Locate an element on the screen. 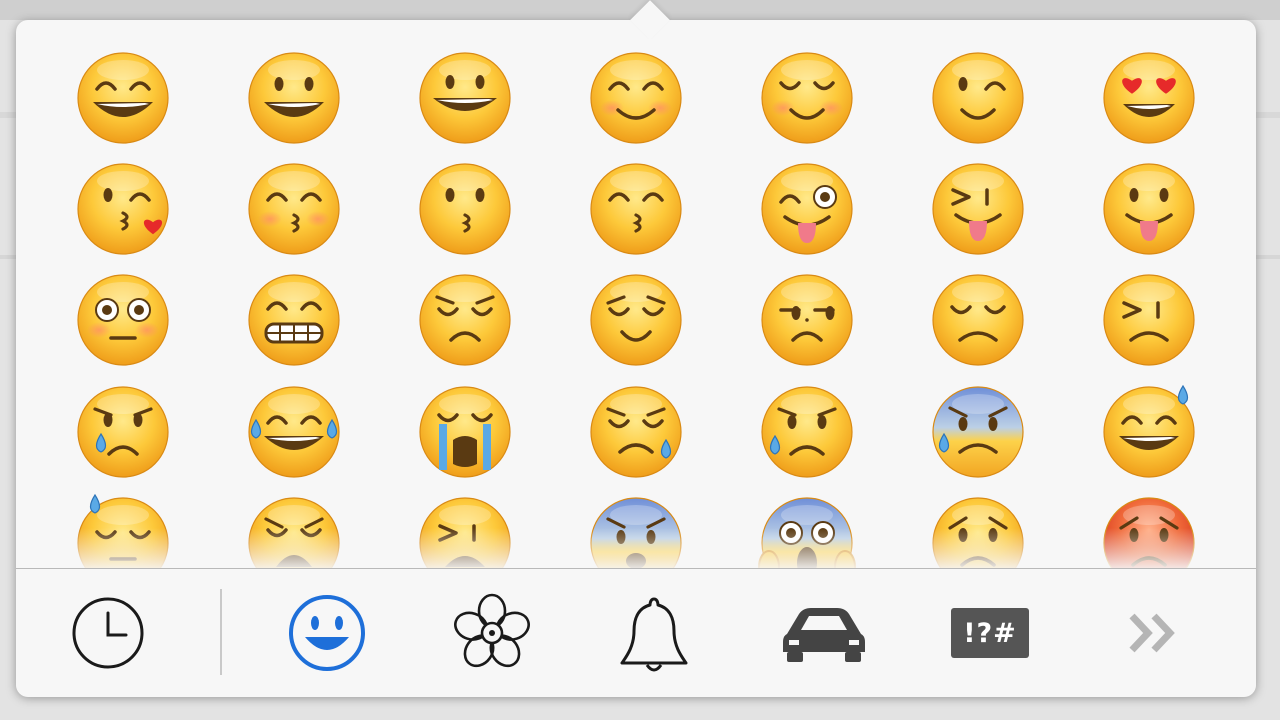 The height and width of the screenshot is (720, 1280). category-objects-button is located at coordinates (654, 633).